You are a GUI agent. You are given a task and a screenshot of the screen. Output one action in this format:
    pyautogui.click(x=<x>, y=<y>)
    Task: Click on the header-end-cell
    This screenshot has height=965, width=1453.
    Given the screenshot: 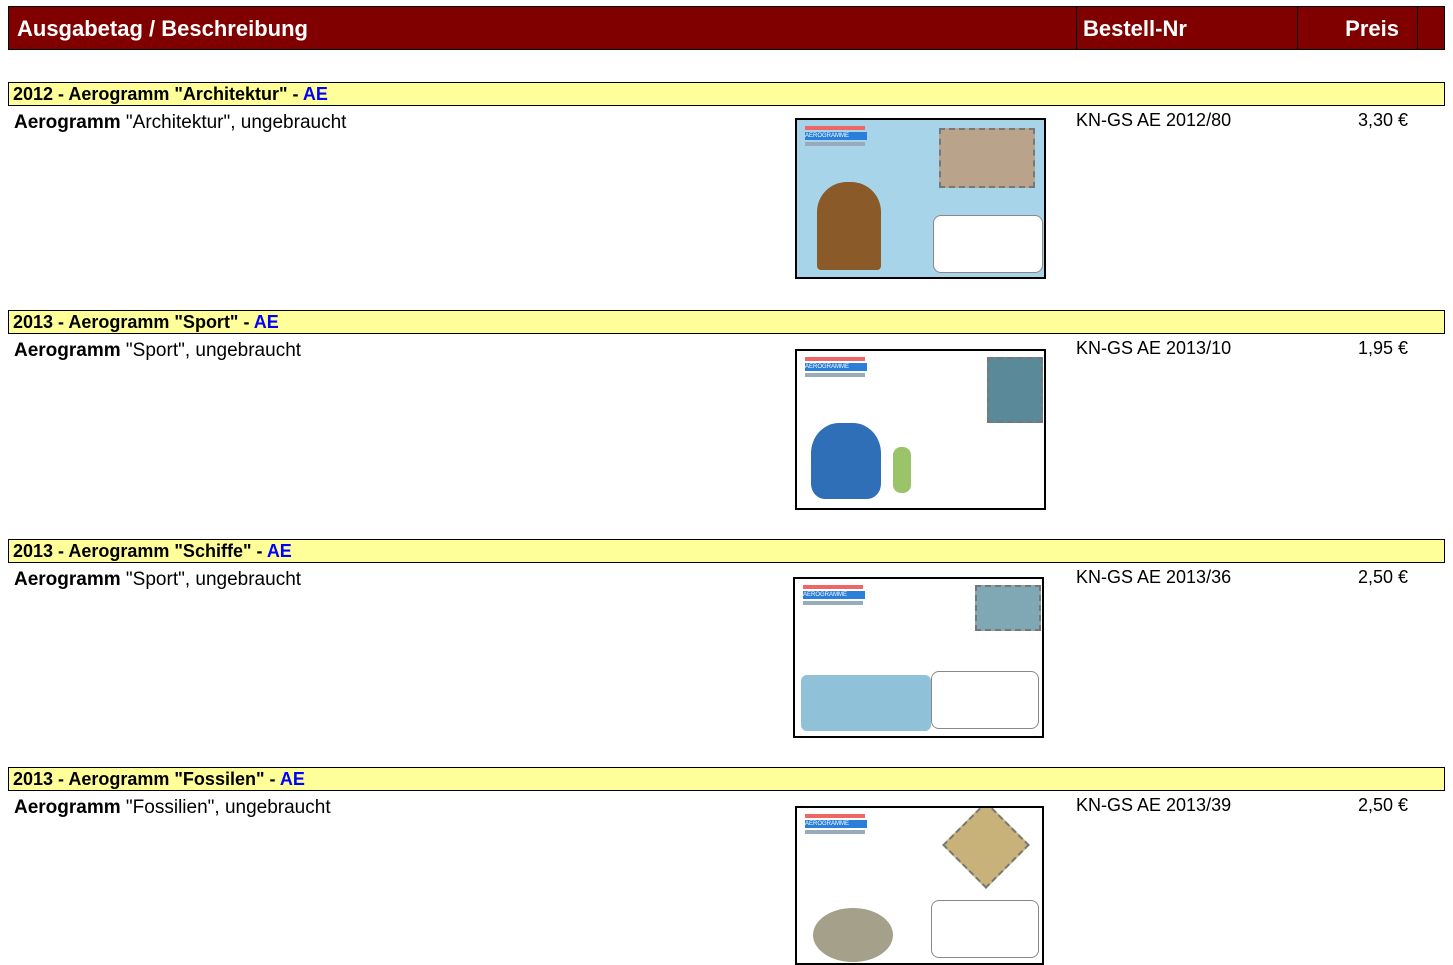 What is the action you would take?
    pyautogui.click(x=1431, y=28)
    